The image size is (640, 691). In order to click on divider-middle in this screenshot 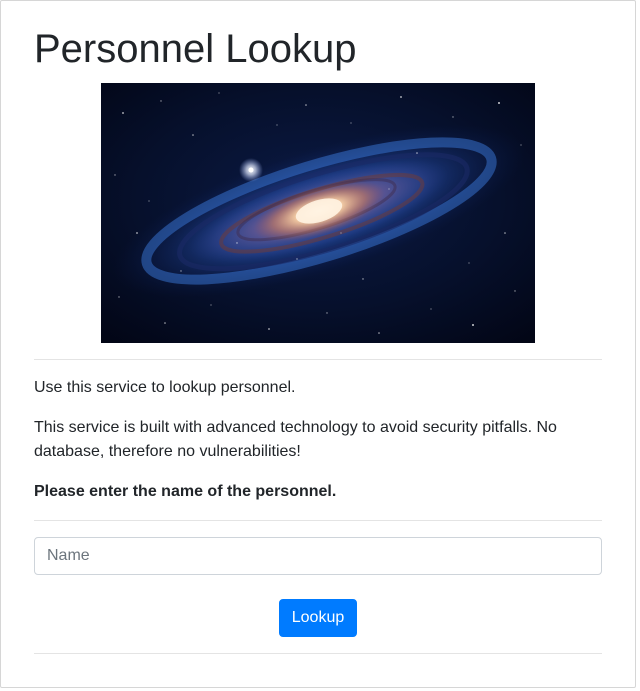, I will do `click(318, 520)`.